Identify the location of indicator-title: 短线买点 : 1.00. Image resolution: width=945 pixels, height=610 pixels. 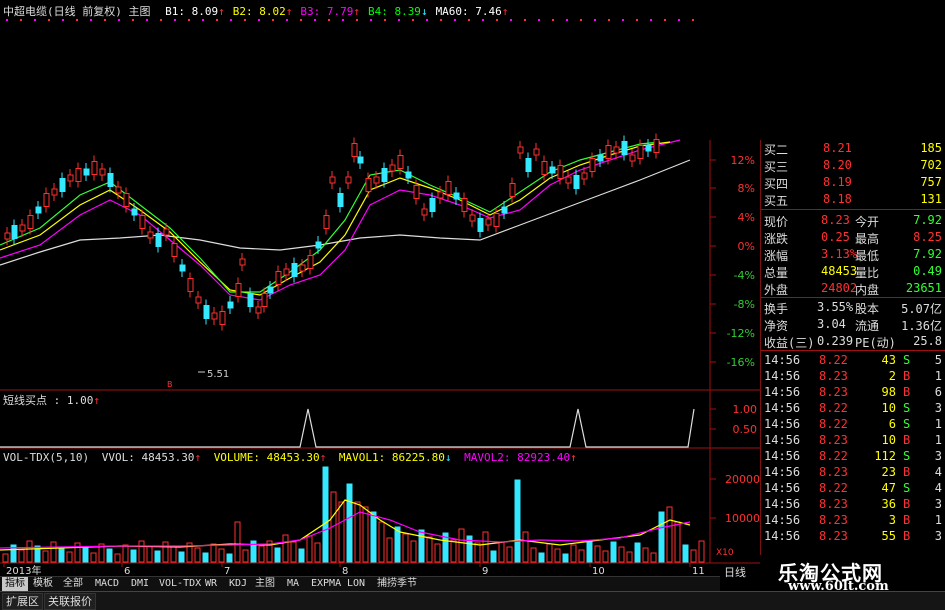
(48, 400).